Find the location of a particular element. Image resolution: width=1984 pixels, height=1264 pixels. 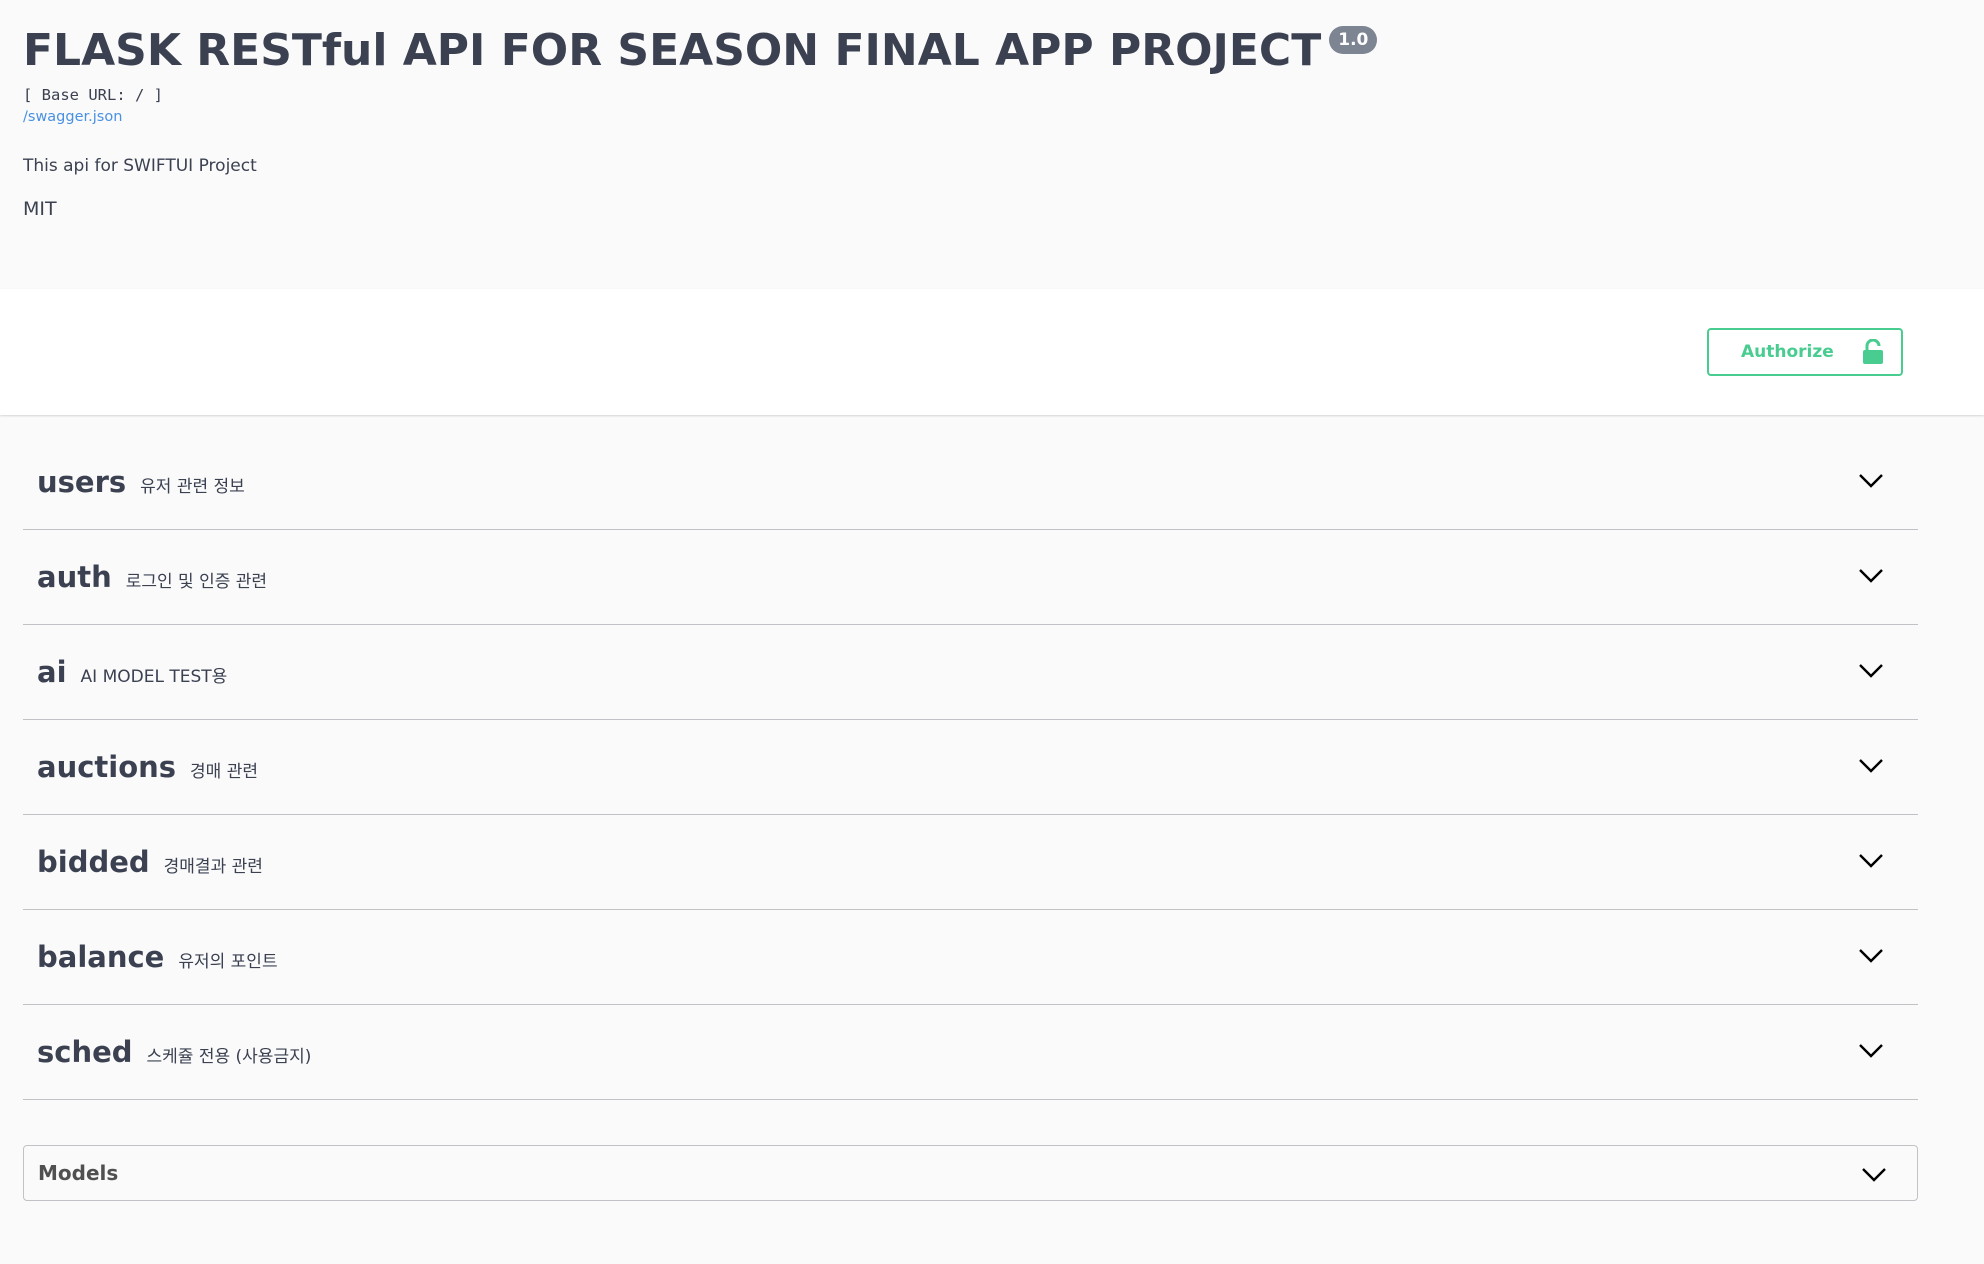

tag-section-auctions: auctions 경매 관련 is located at coordinates (970, 767).